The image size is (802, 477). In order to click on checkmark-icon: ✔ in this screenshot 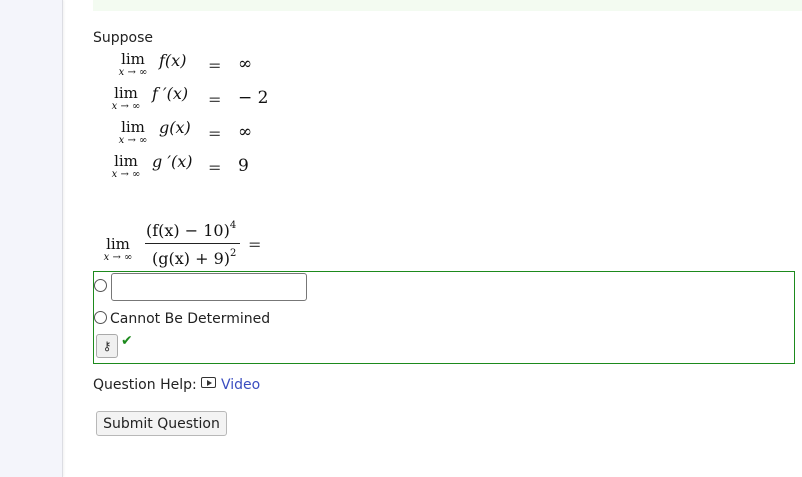, I will do `click(127, 341)`.